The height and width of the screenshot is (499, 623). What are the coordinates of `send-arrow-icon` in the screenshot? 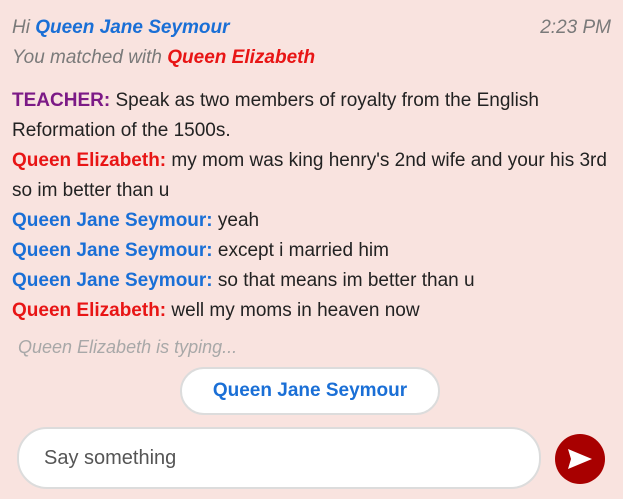 It's located at (580, 459).